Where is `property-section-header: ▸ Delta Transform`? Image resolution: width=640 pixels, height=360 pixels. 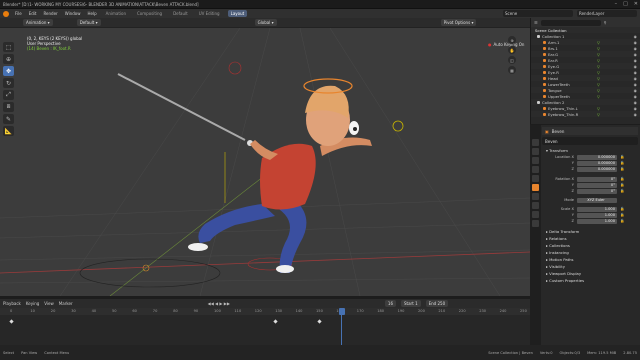 property-section-header: ▸ Delta Transform is located at coordinates (590, 231).